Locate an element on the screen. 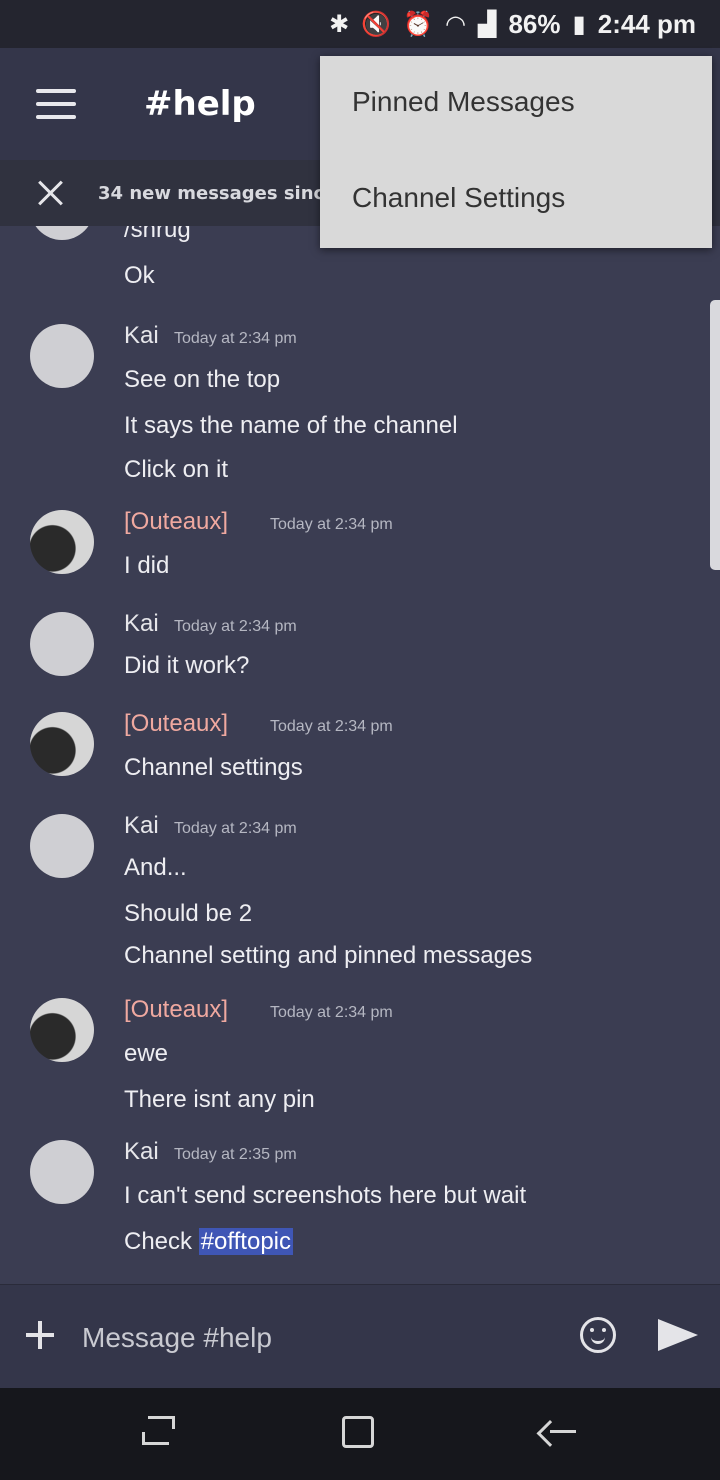  scrollbar is located at coordinates (715, 435).